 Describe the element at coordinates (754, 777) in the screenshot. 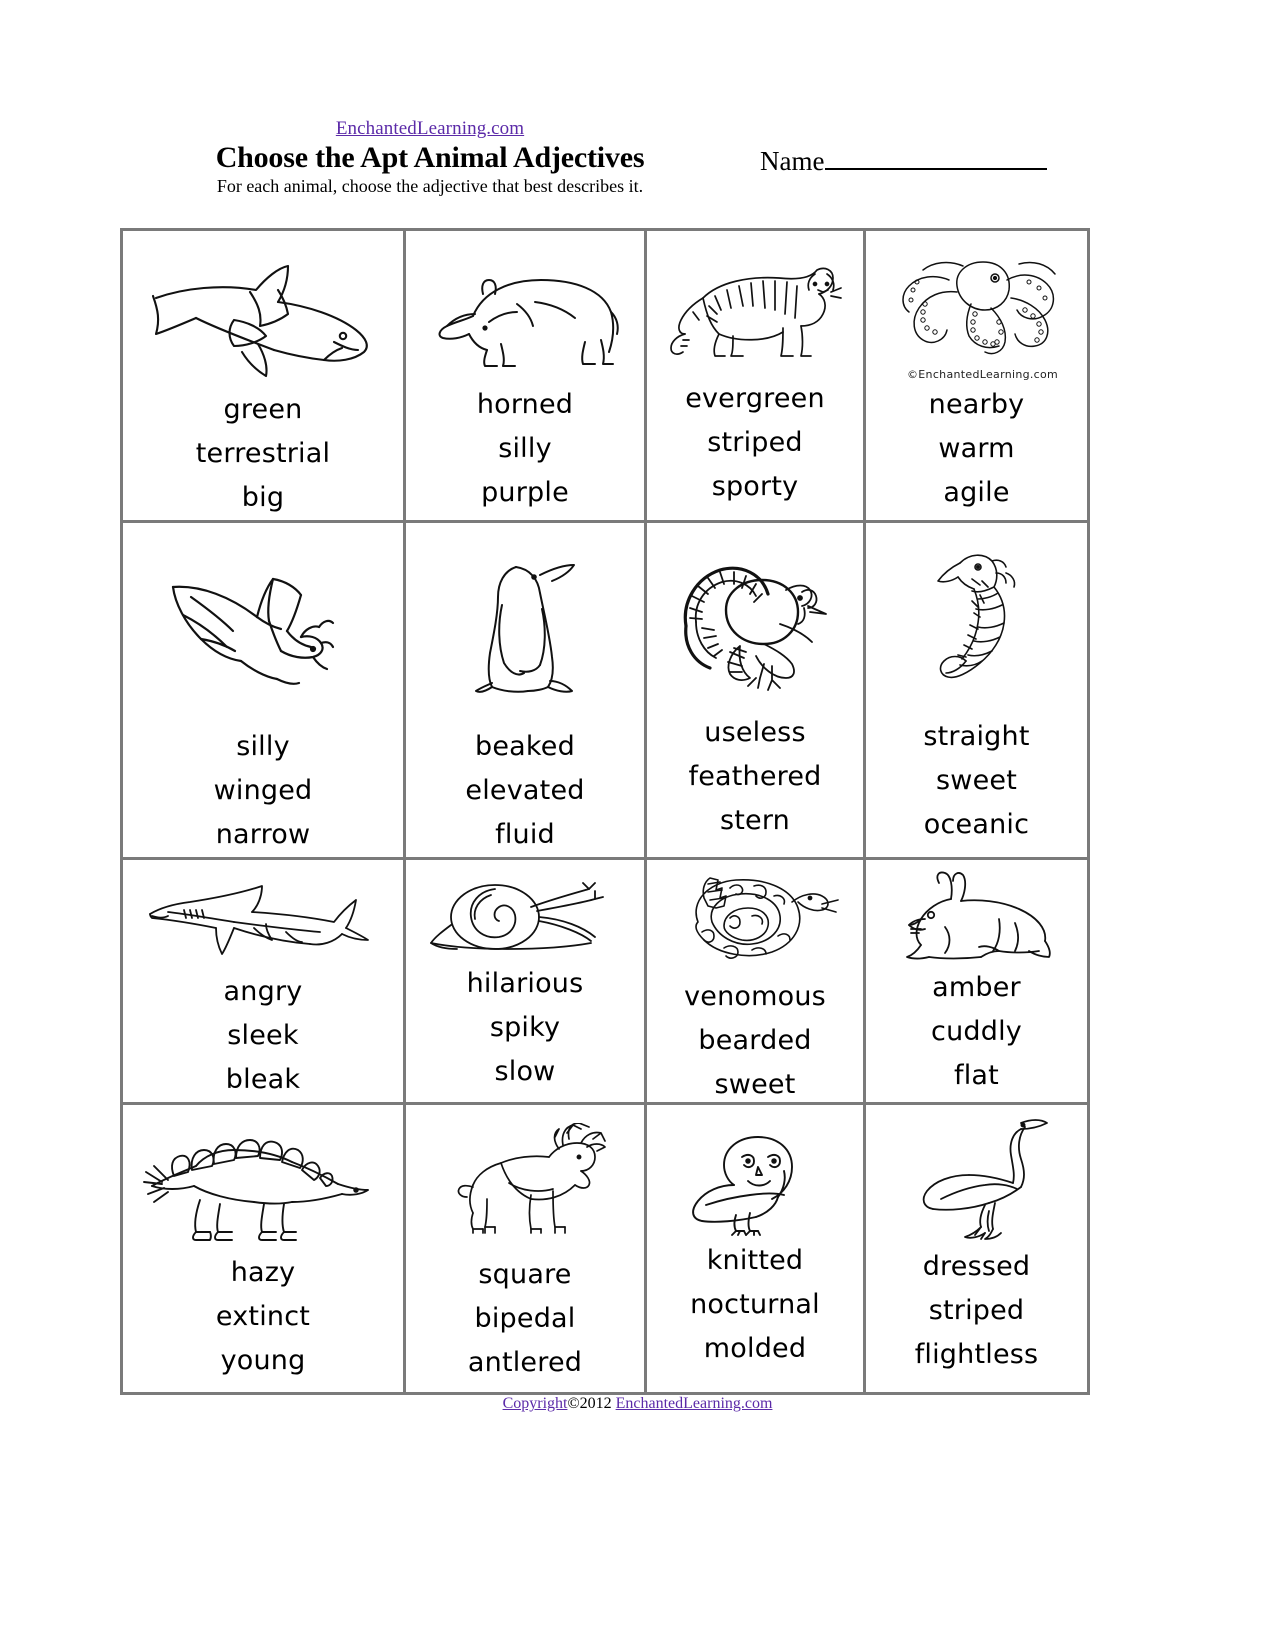

I see `adjective-option: feathered` at that location.